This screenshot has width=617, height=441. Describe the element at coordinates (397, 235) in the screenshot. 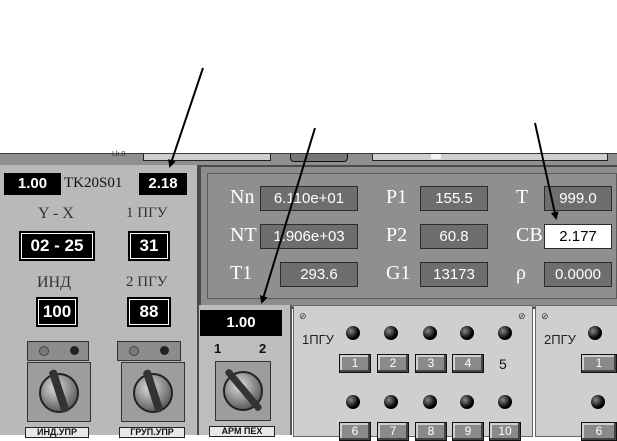

I see `param-label: P2` at that location.